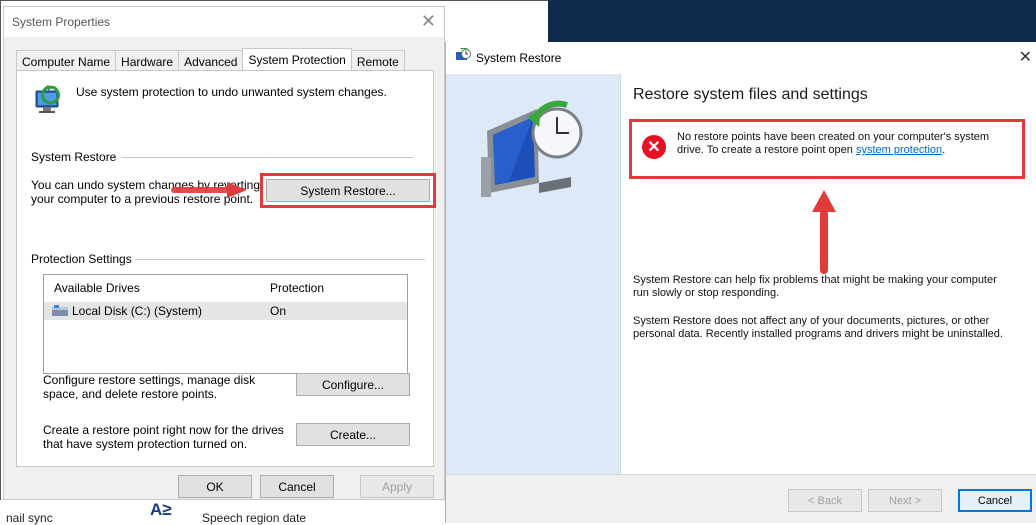 The image size is (1036, 525). I want to click on system-protection-icon, so click(47, 99).